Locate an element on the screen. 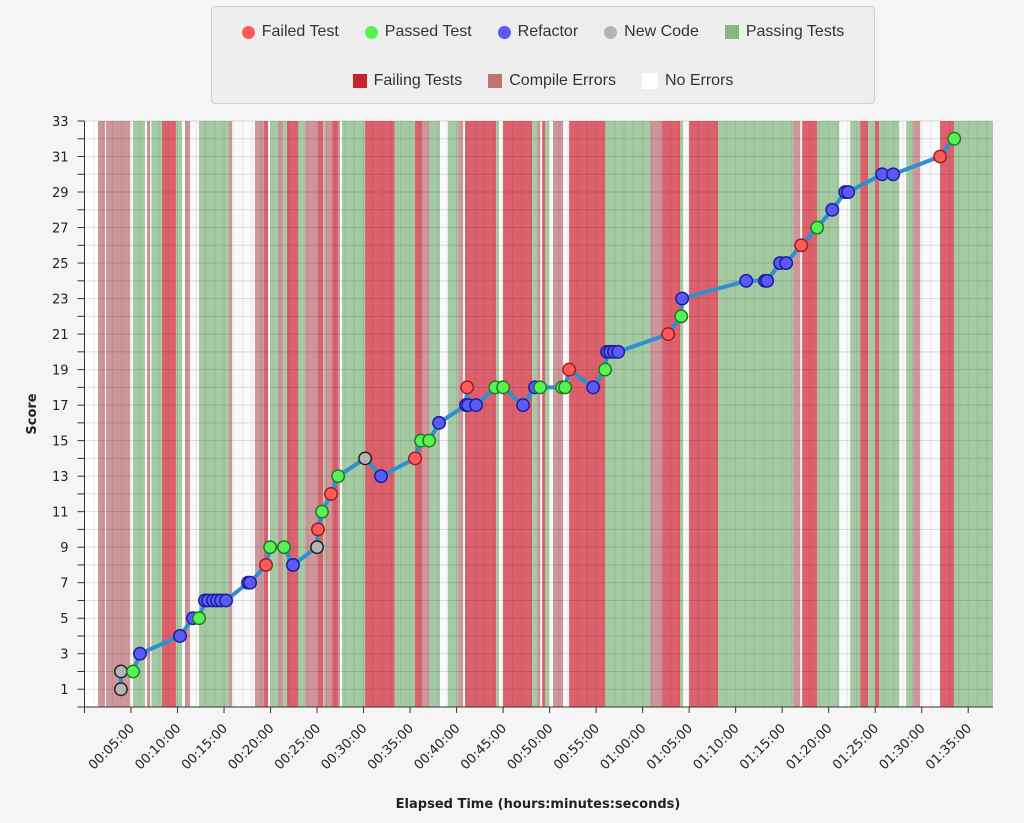  y-tick-label: 15 is located at coordinates (60, 442).